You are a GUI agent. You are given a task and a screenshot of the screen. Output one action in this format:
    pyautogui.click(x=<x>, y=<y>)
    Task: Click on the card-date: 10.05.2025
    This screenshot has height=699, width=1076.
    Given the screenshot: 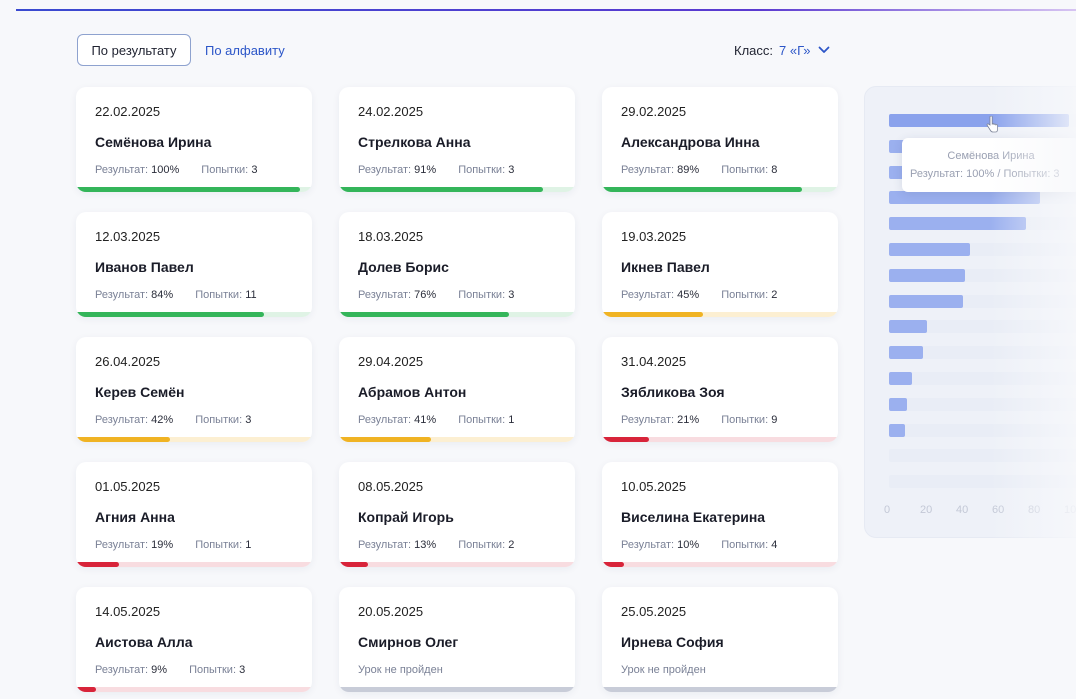 What is the action you would take?
    pyautogui.click(x=654, y=486)
    